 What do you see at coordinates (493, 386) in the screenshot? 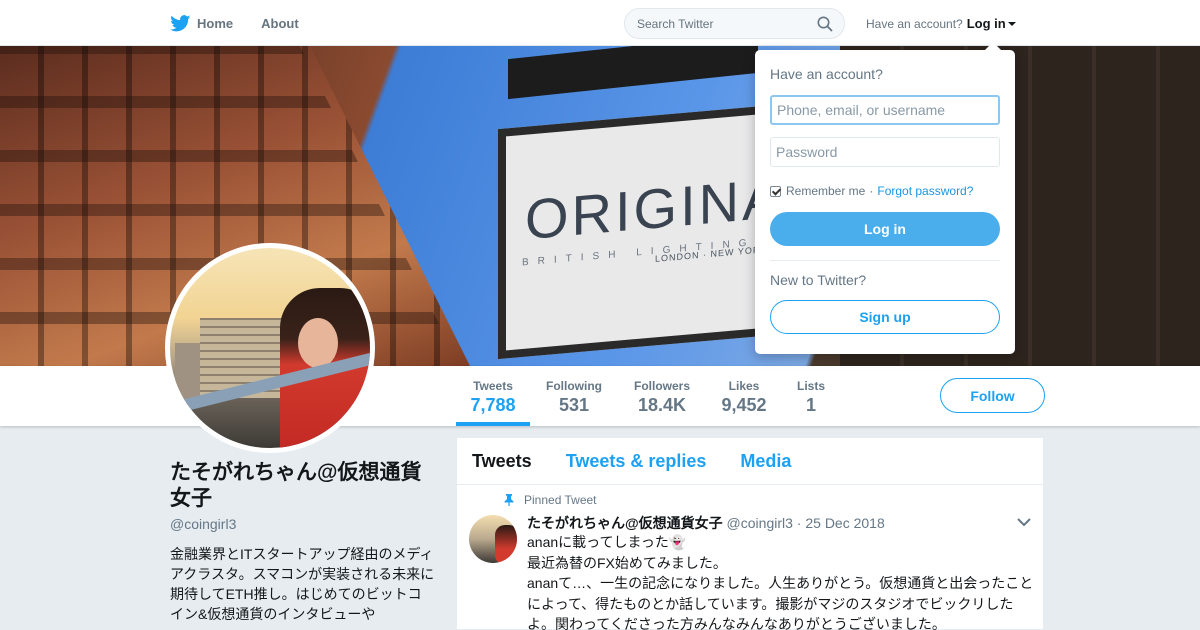
I see `stat-label: Tweets` at bounding box center [493, 386].